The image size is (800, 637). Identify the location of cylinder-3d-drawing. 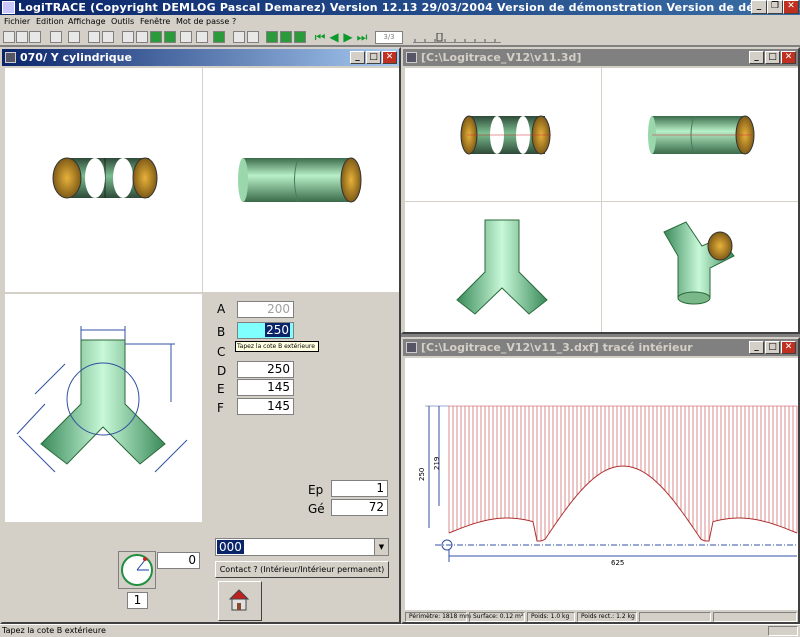
(505, 135).